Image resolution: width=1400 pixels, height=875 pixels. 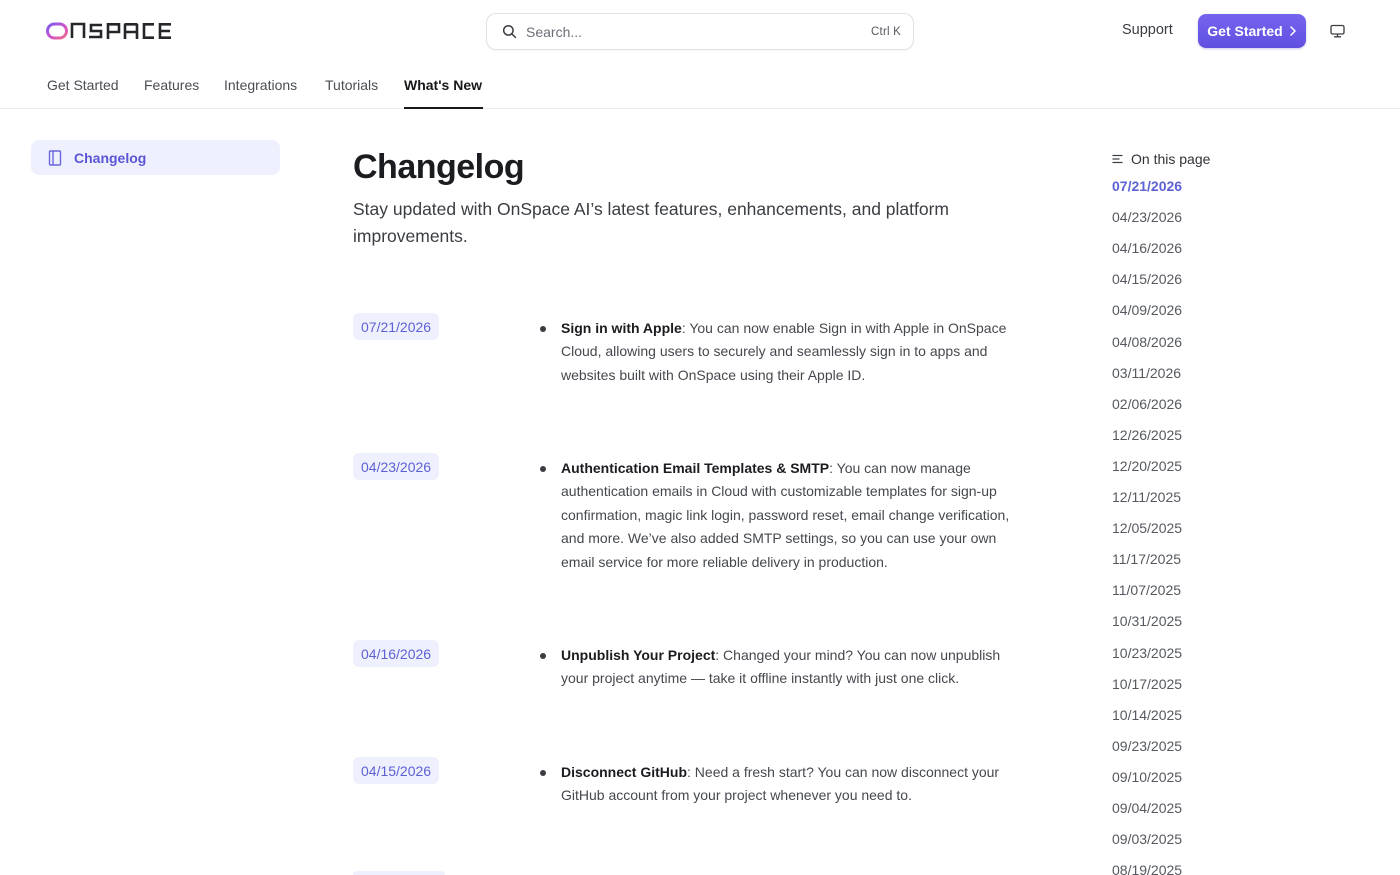 I want to click on logo-wordmark, so click(x=108, y=31).